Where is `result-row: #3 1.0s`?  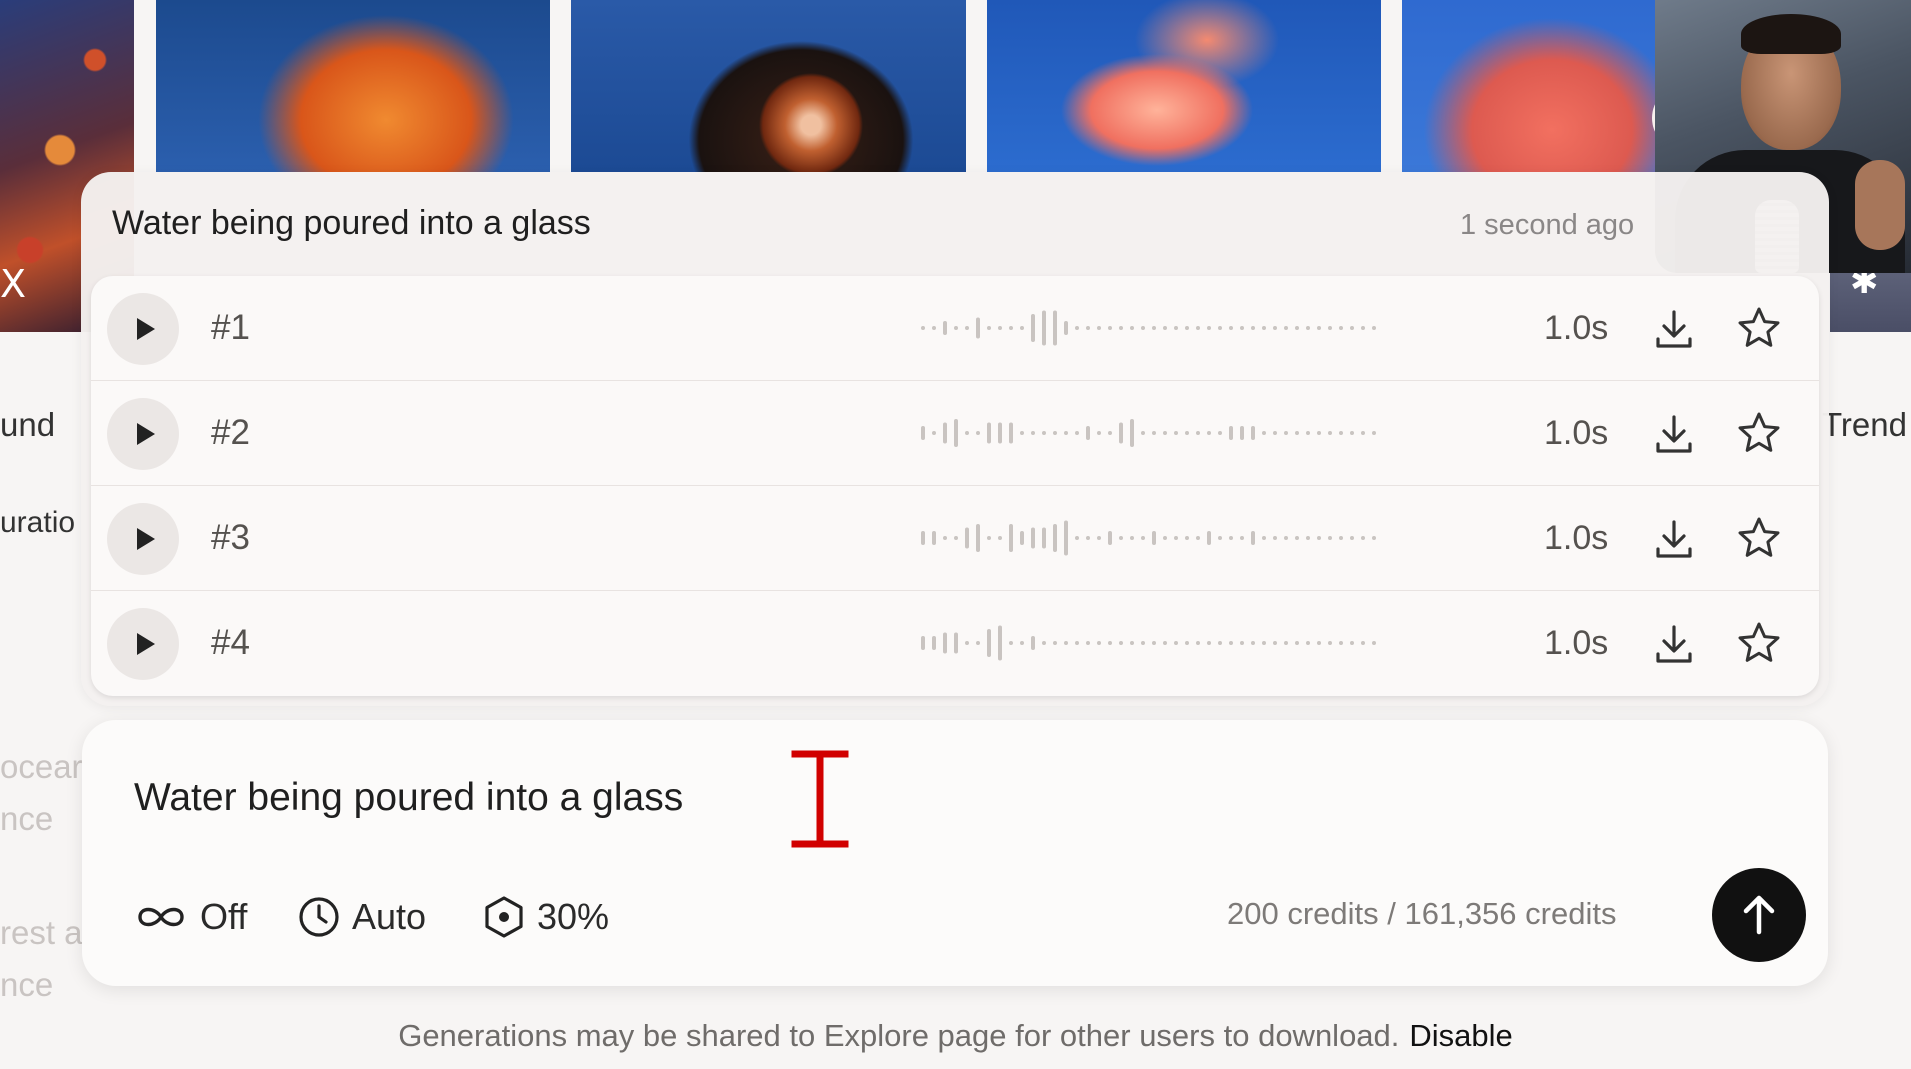
result-row: #3 1.0s is located at coordinates (955, 538).